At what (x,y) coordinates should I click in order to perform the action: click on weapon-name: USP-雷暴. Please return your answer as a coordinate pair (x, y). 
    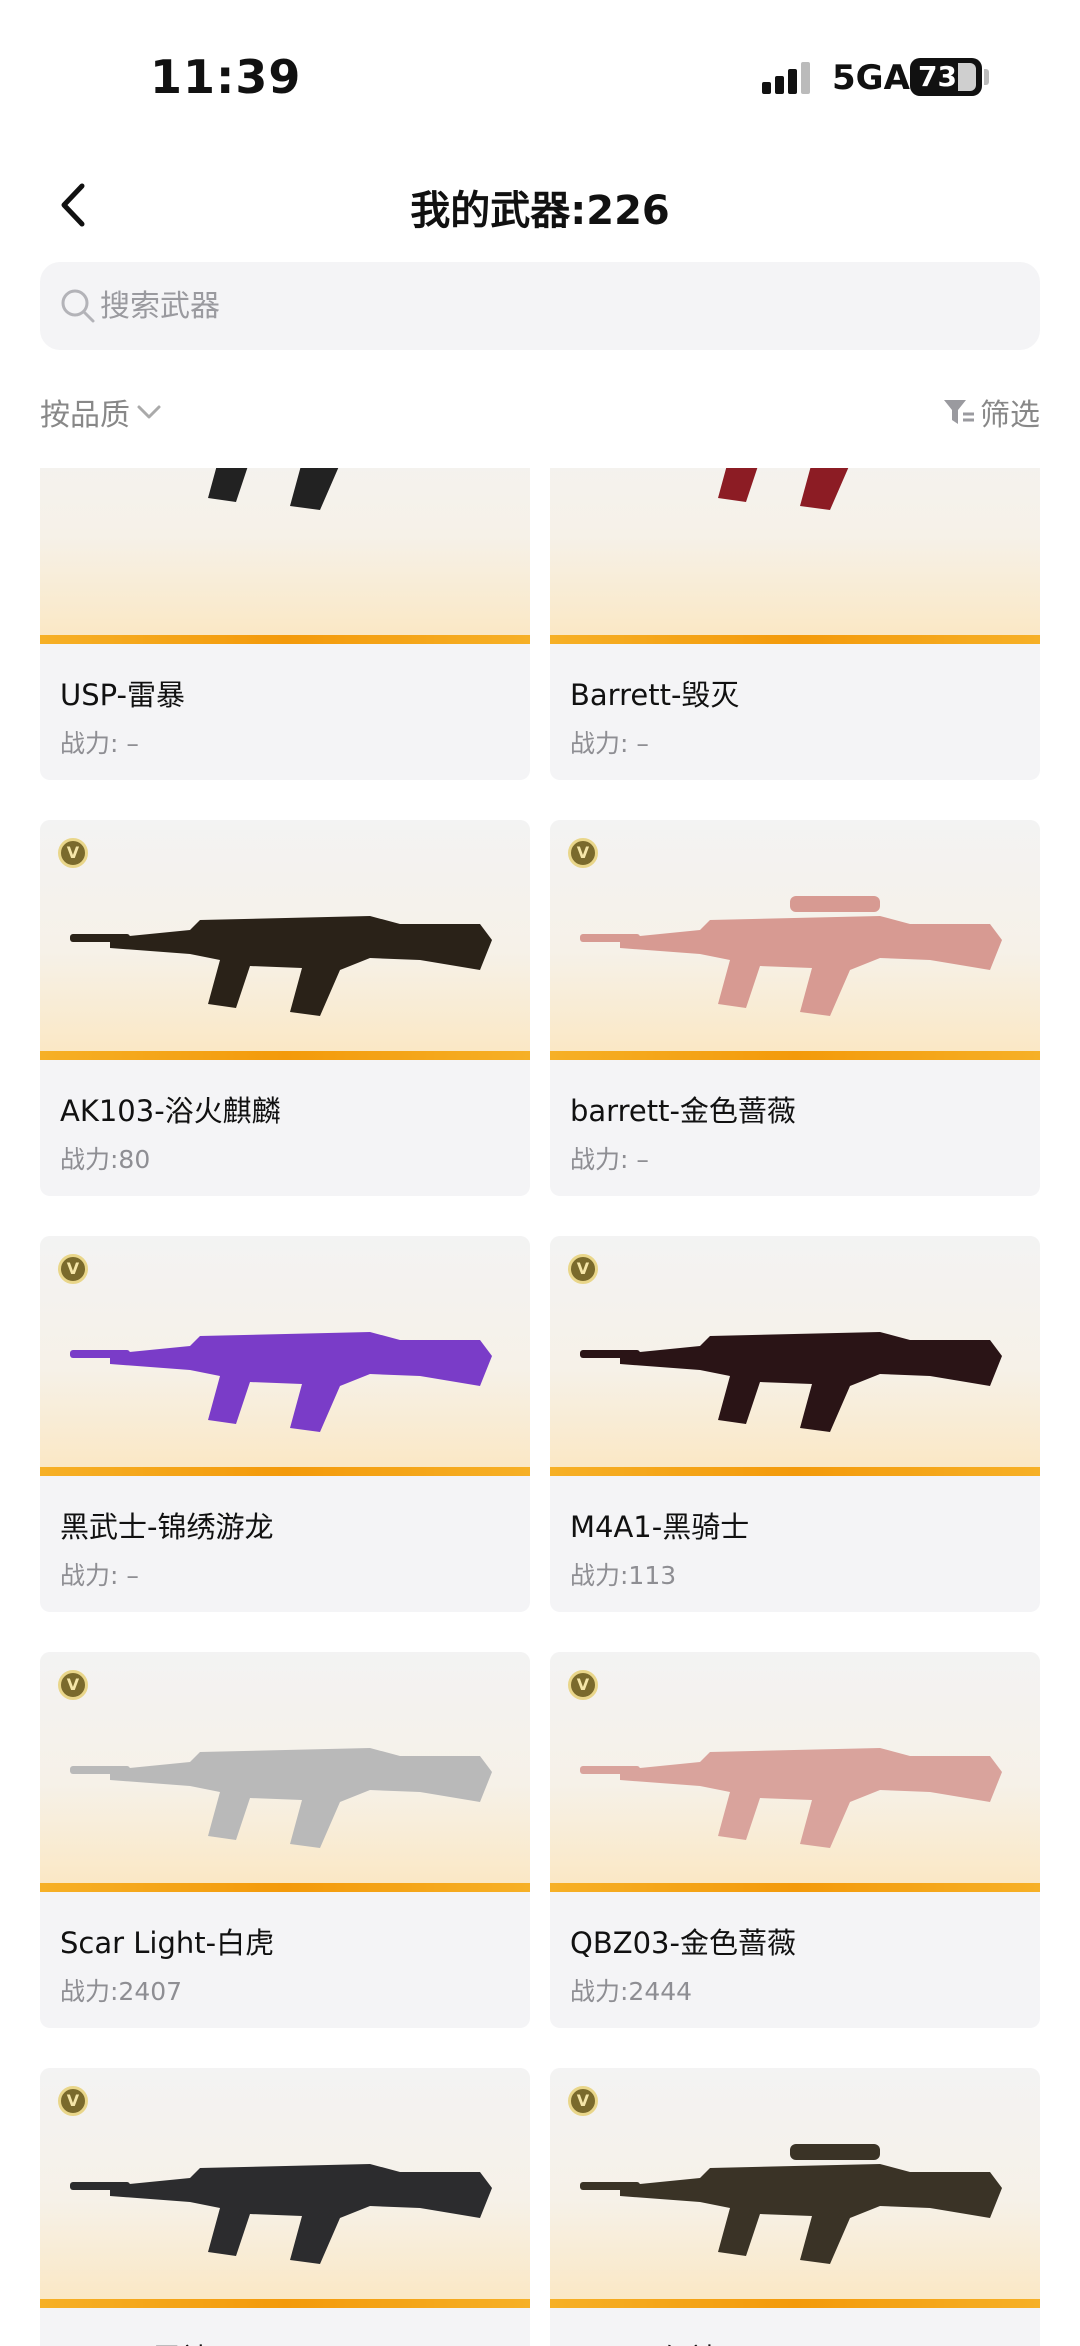
    Looking at the image, I should click on (122, 695).